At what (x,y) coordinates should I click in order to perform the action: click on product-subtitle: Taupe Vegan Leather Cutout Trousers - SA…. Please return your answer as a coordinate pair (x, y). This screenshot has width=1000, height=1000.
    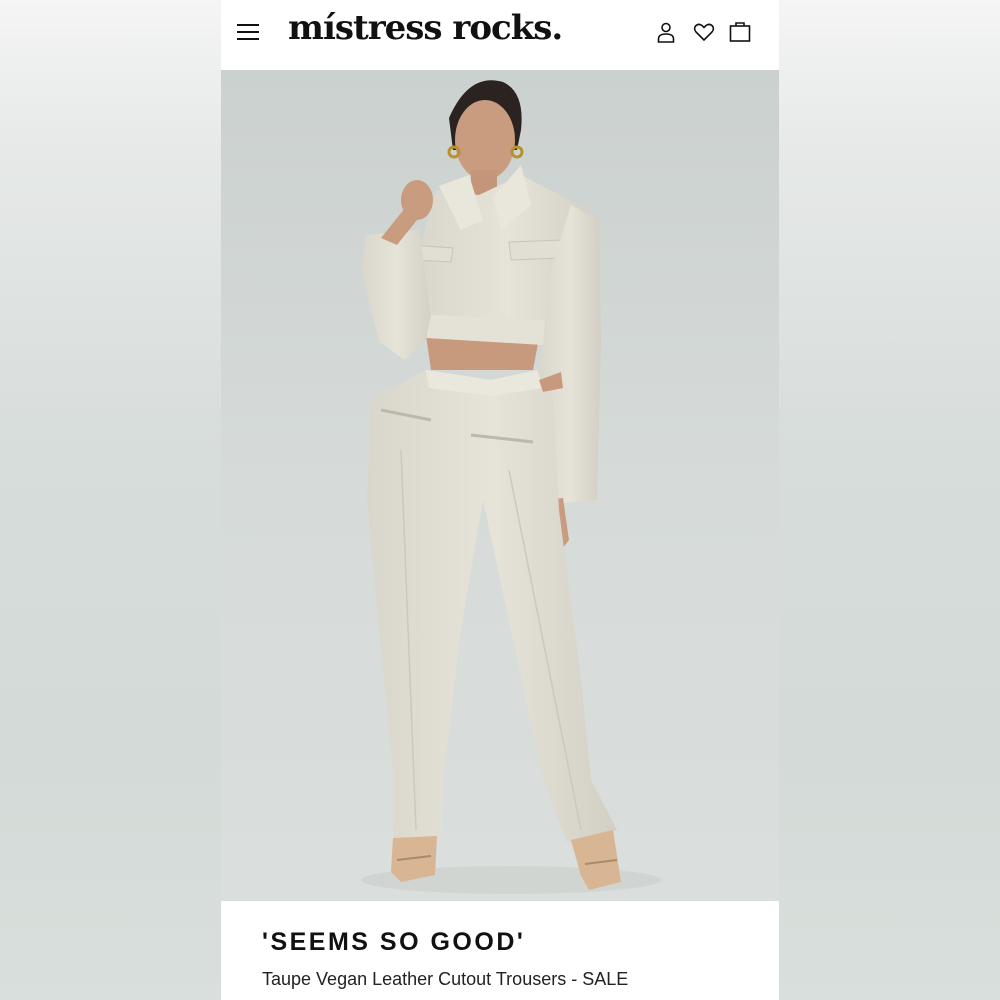
    Looking at the image, I should click on (445, 979).